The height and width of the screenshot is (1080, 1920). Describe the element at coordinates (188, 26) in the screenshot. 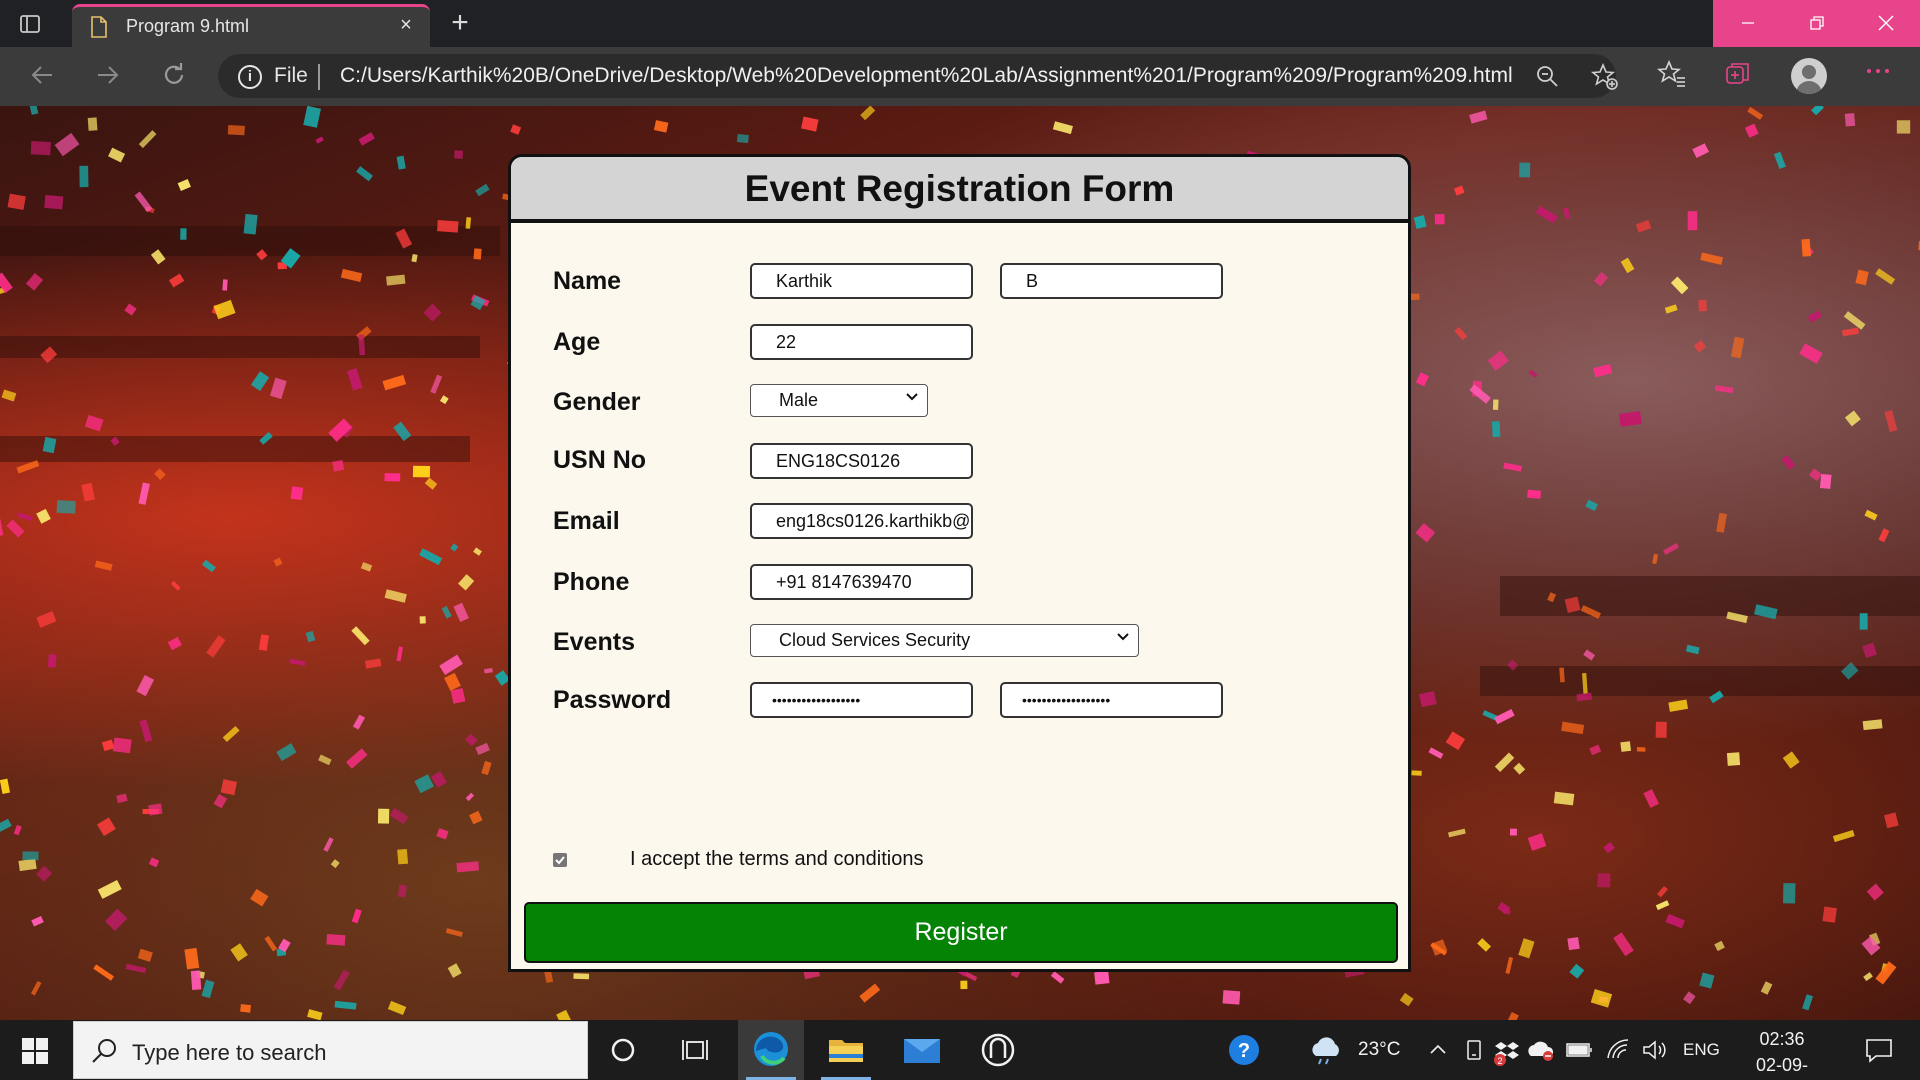

I see `tab-title: Program 9.html` at that location.